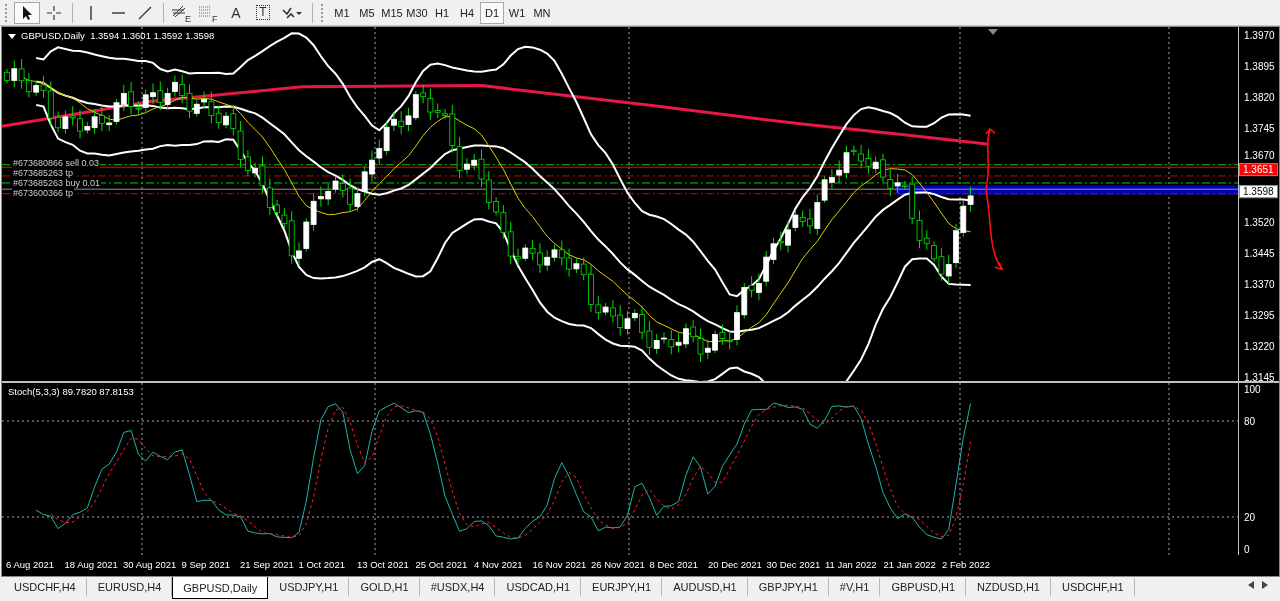  Describe the element at coordinates (392, 12) in the screenshot. I see `timeframe-button: M15` at that location.